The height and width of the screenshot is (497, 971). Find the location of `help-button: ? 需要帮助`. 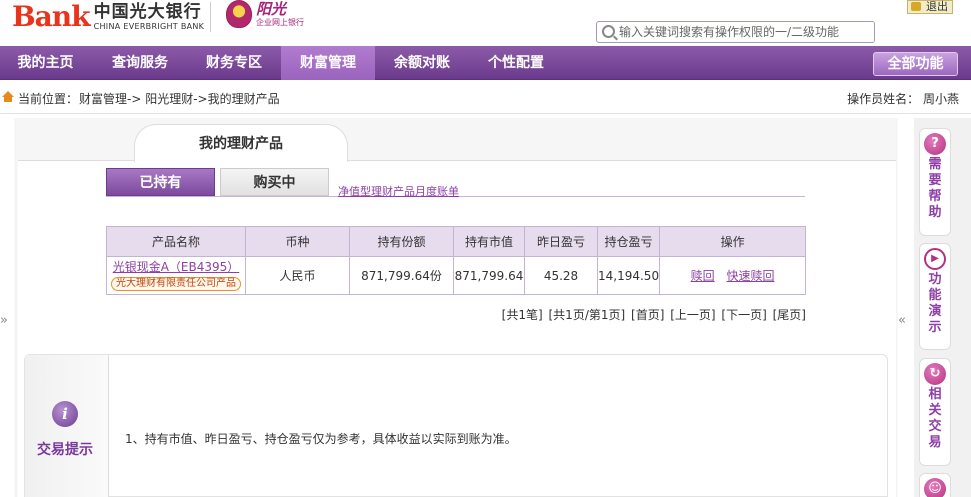

help-button: ? 需要帮助 is located at coordinates (935, 182).